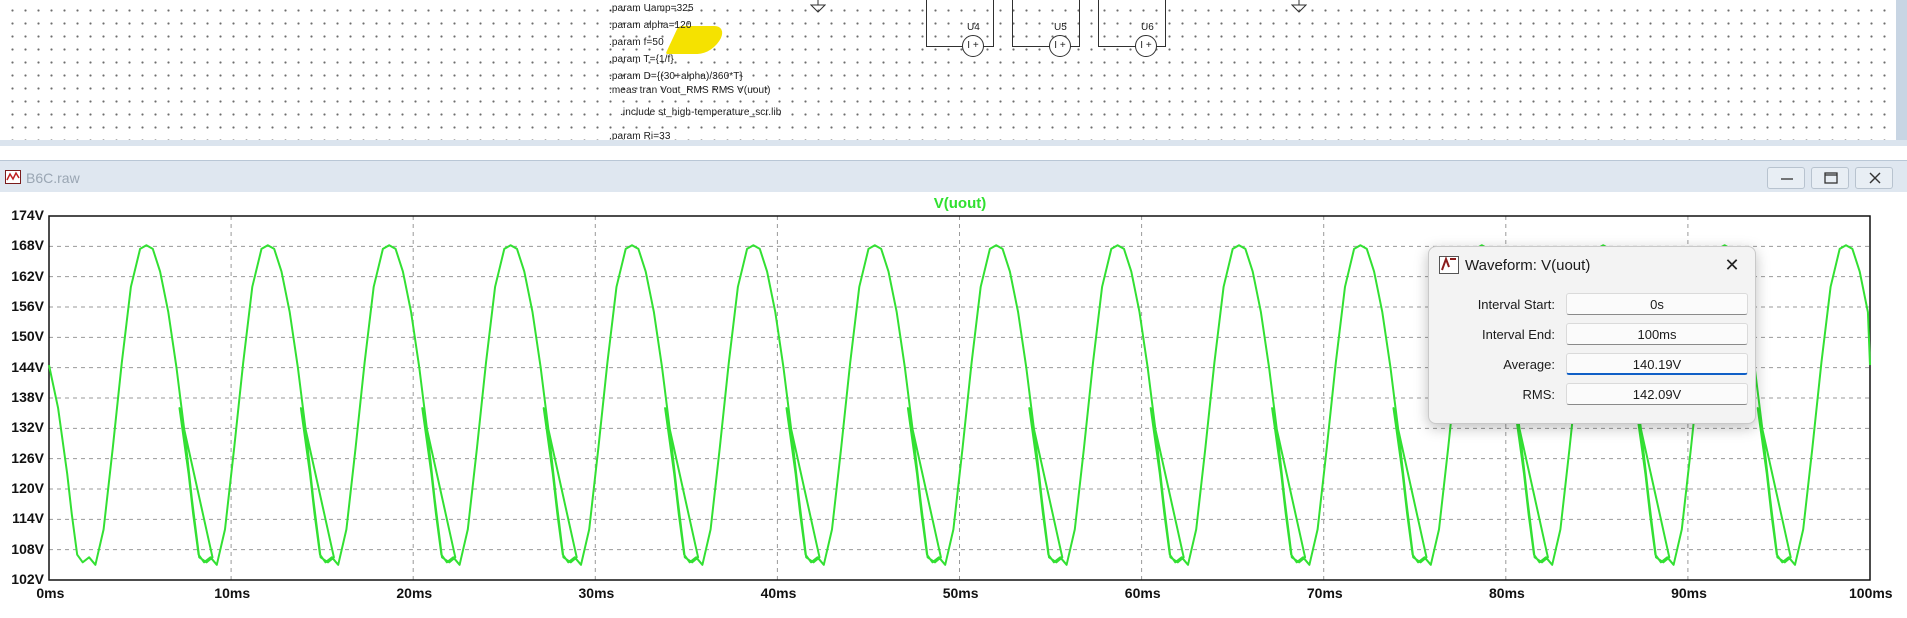 This screenshot has height=618, width=1907. Describe the element at coordinates (27, 397) in the screenshot. I see `y-tick-label: 138V` at that location.